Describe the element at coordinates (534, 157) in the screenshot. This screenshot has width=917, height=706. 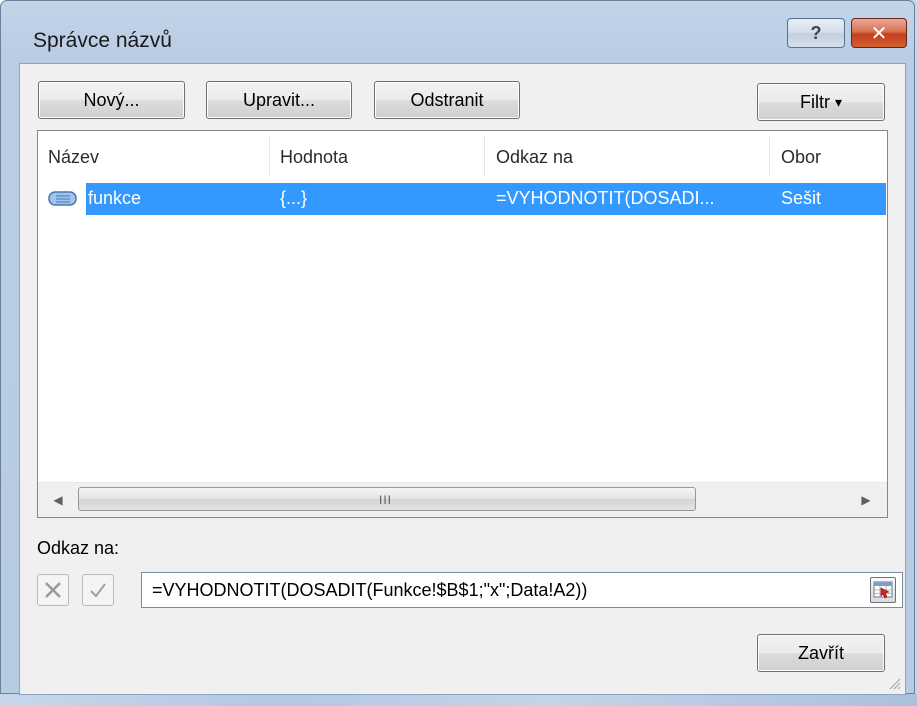
I see `column-header-refers-to: Odkaz na` at that location.